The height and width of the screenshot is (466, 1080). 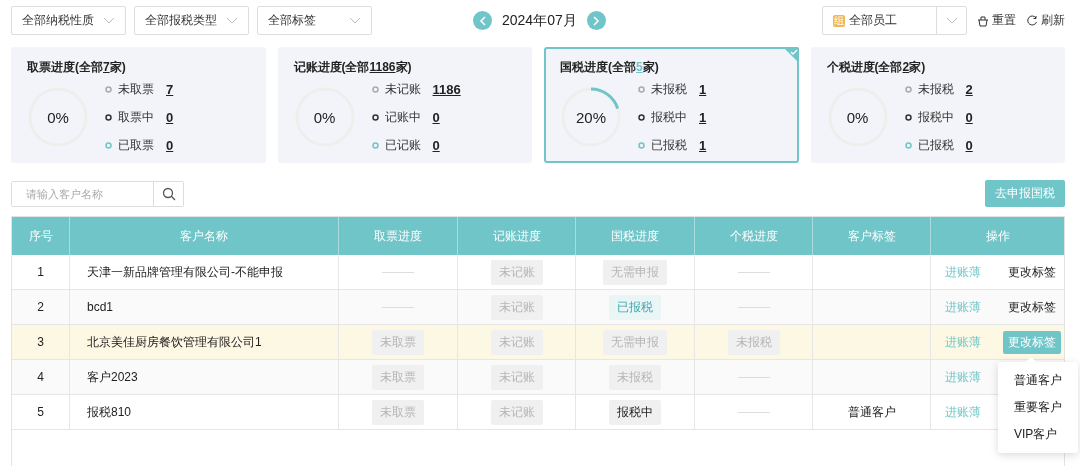 What do you see at coordinates (839, 20) in the screenshot?
I see `group-badge: 组` at bounding box center [839, 20].